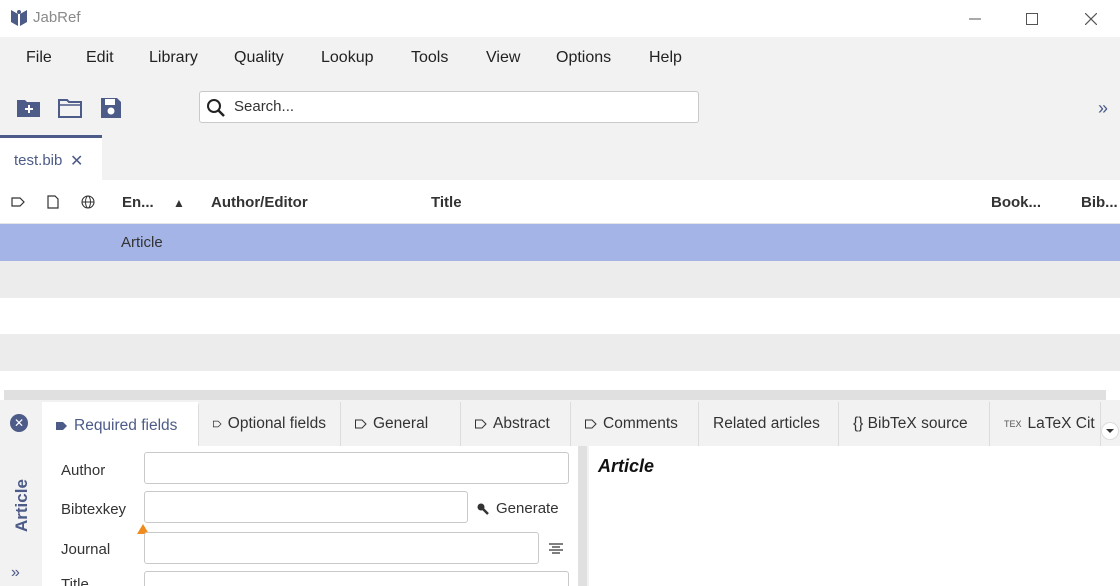  Describe the element at coordinates (94, 509) in the screenshot. I see `bibtexkey-label: Bibtexkey` at that location.